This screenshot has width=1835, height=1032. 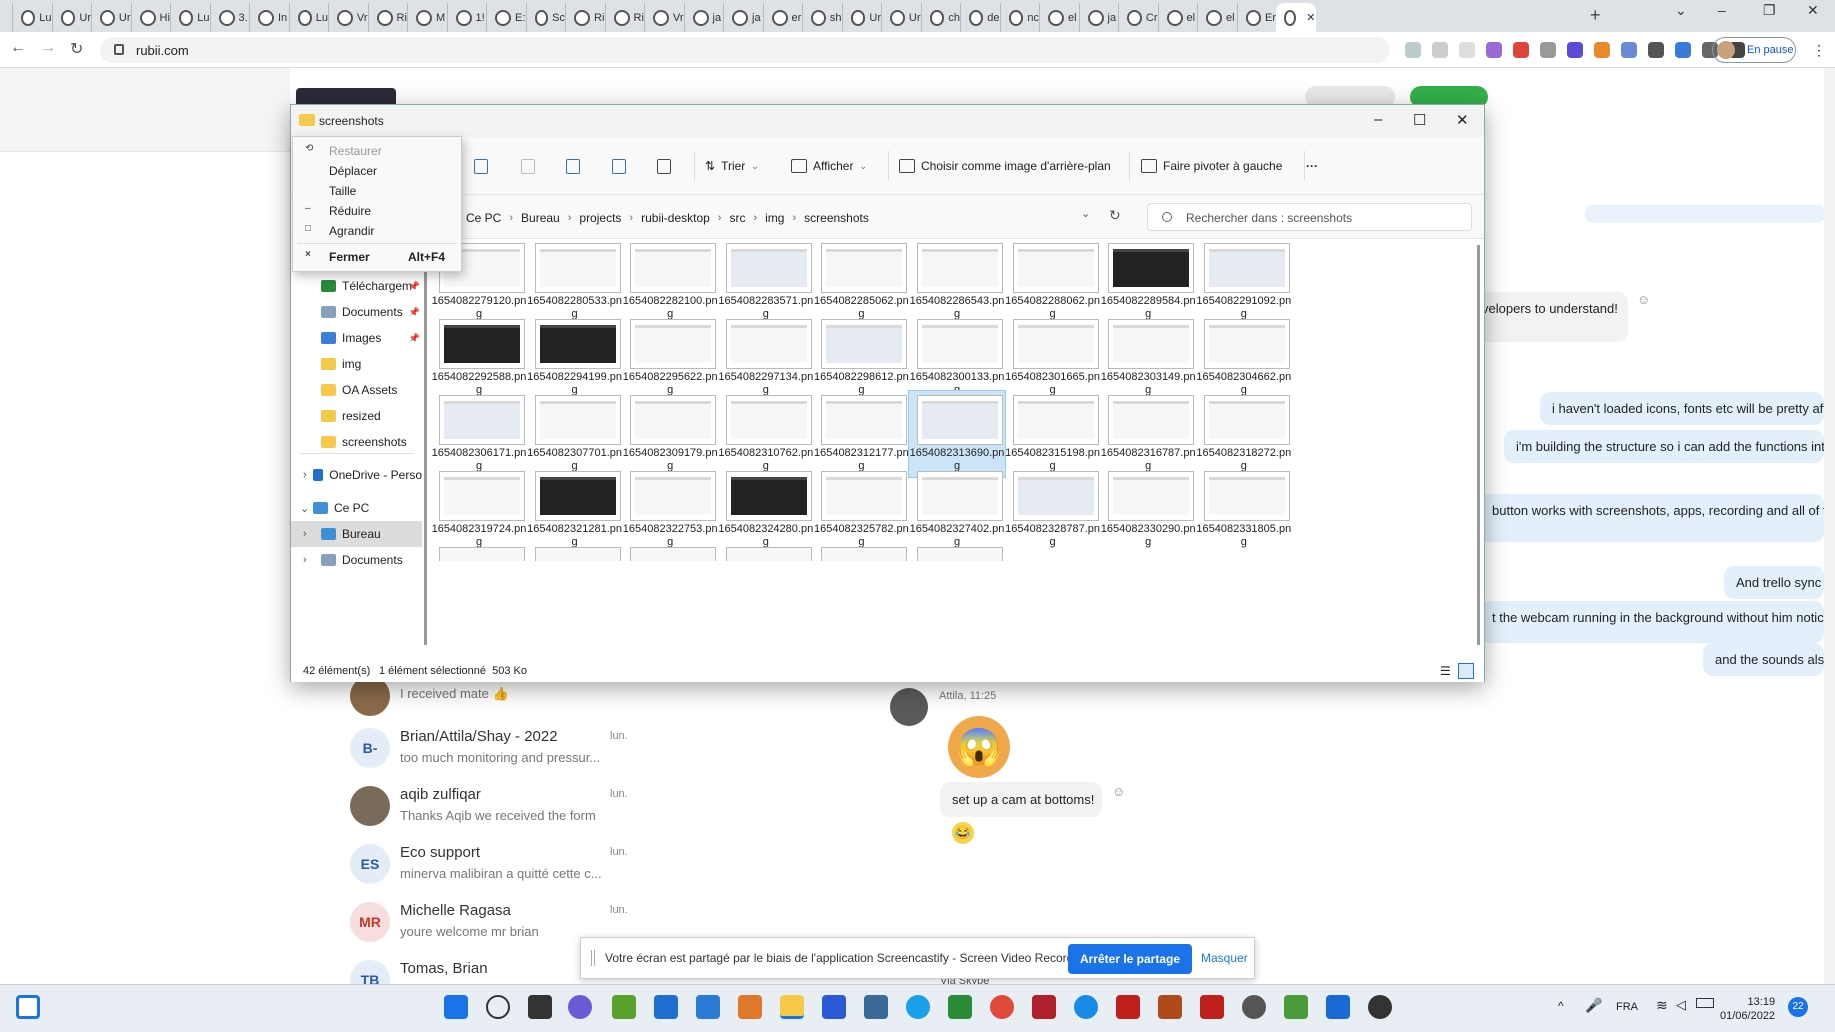 What do you see at coordinates (593, 958) in the screenshot?
I see `drag-handle-icon` at bounding box center [593, 958].